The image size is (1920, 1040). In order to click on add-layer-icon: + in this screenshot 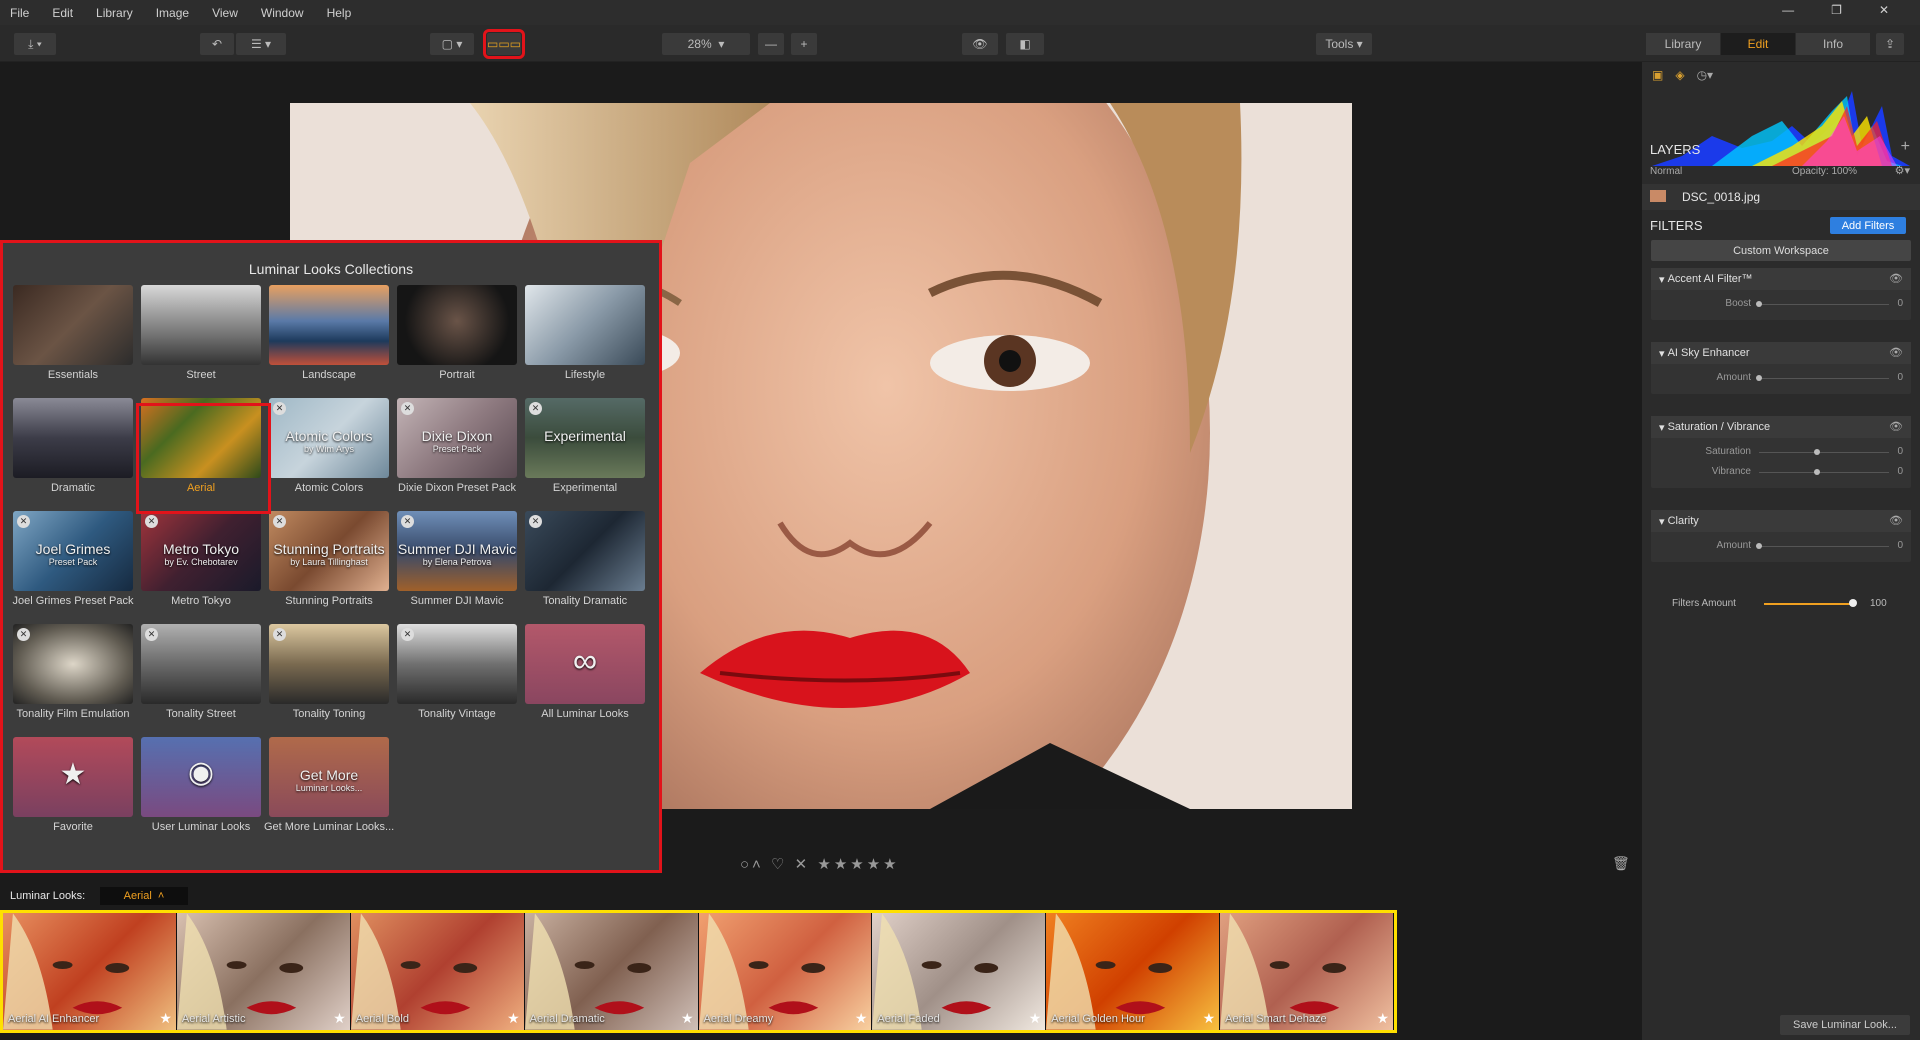, I will do `click(1905, 147)`.